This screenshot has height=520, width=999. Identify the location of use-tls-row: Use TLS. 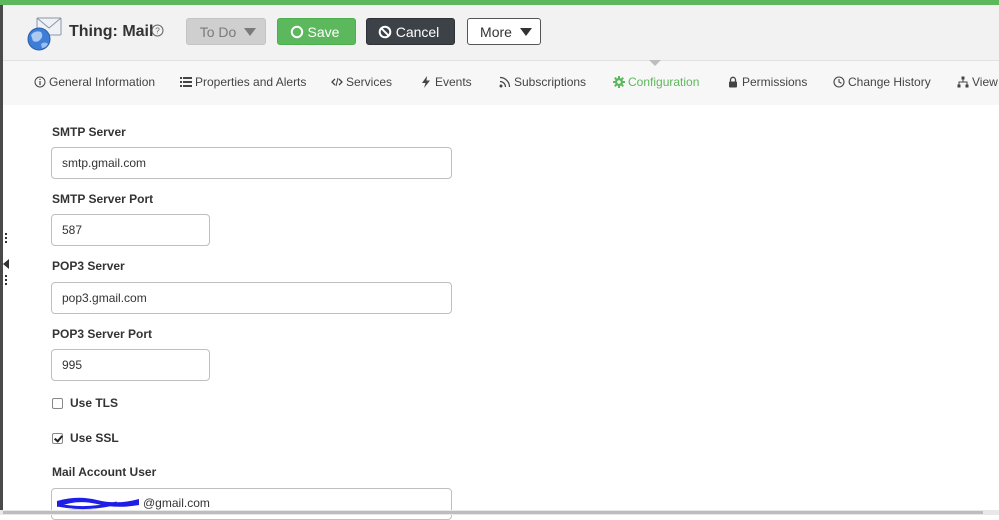
(85, 403).